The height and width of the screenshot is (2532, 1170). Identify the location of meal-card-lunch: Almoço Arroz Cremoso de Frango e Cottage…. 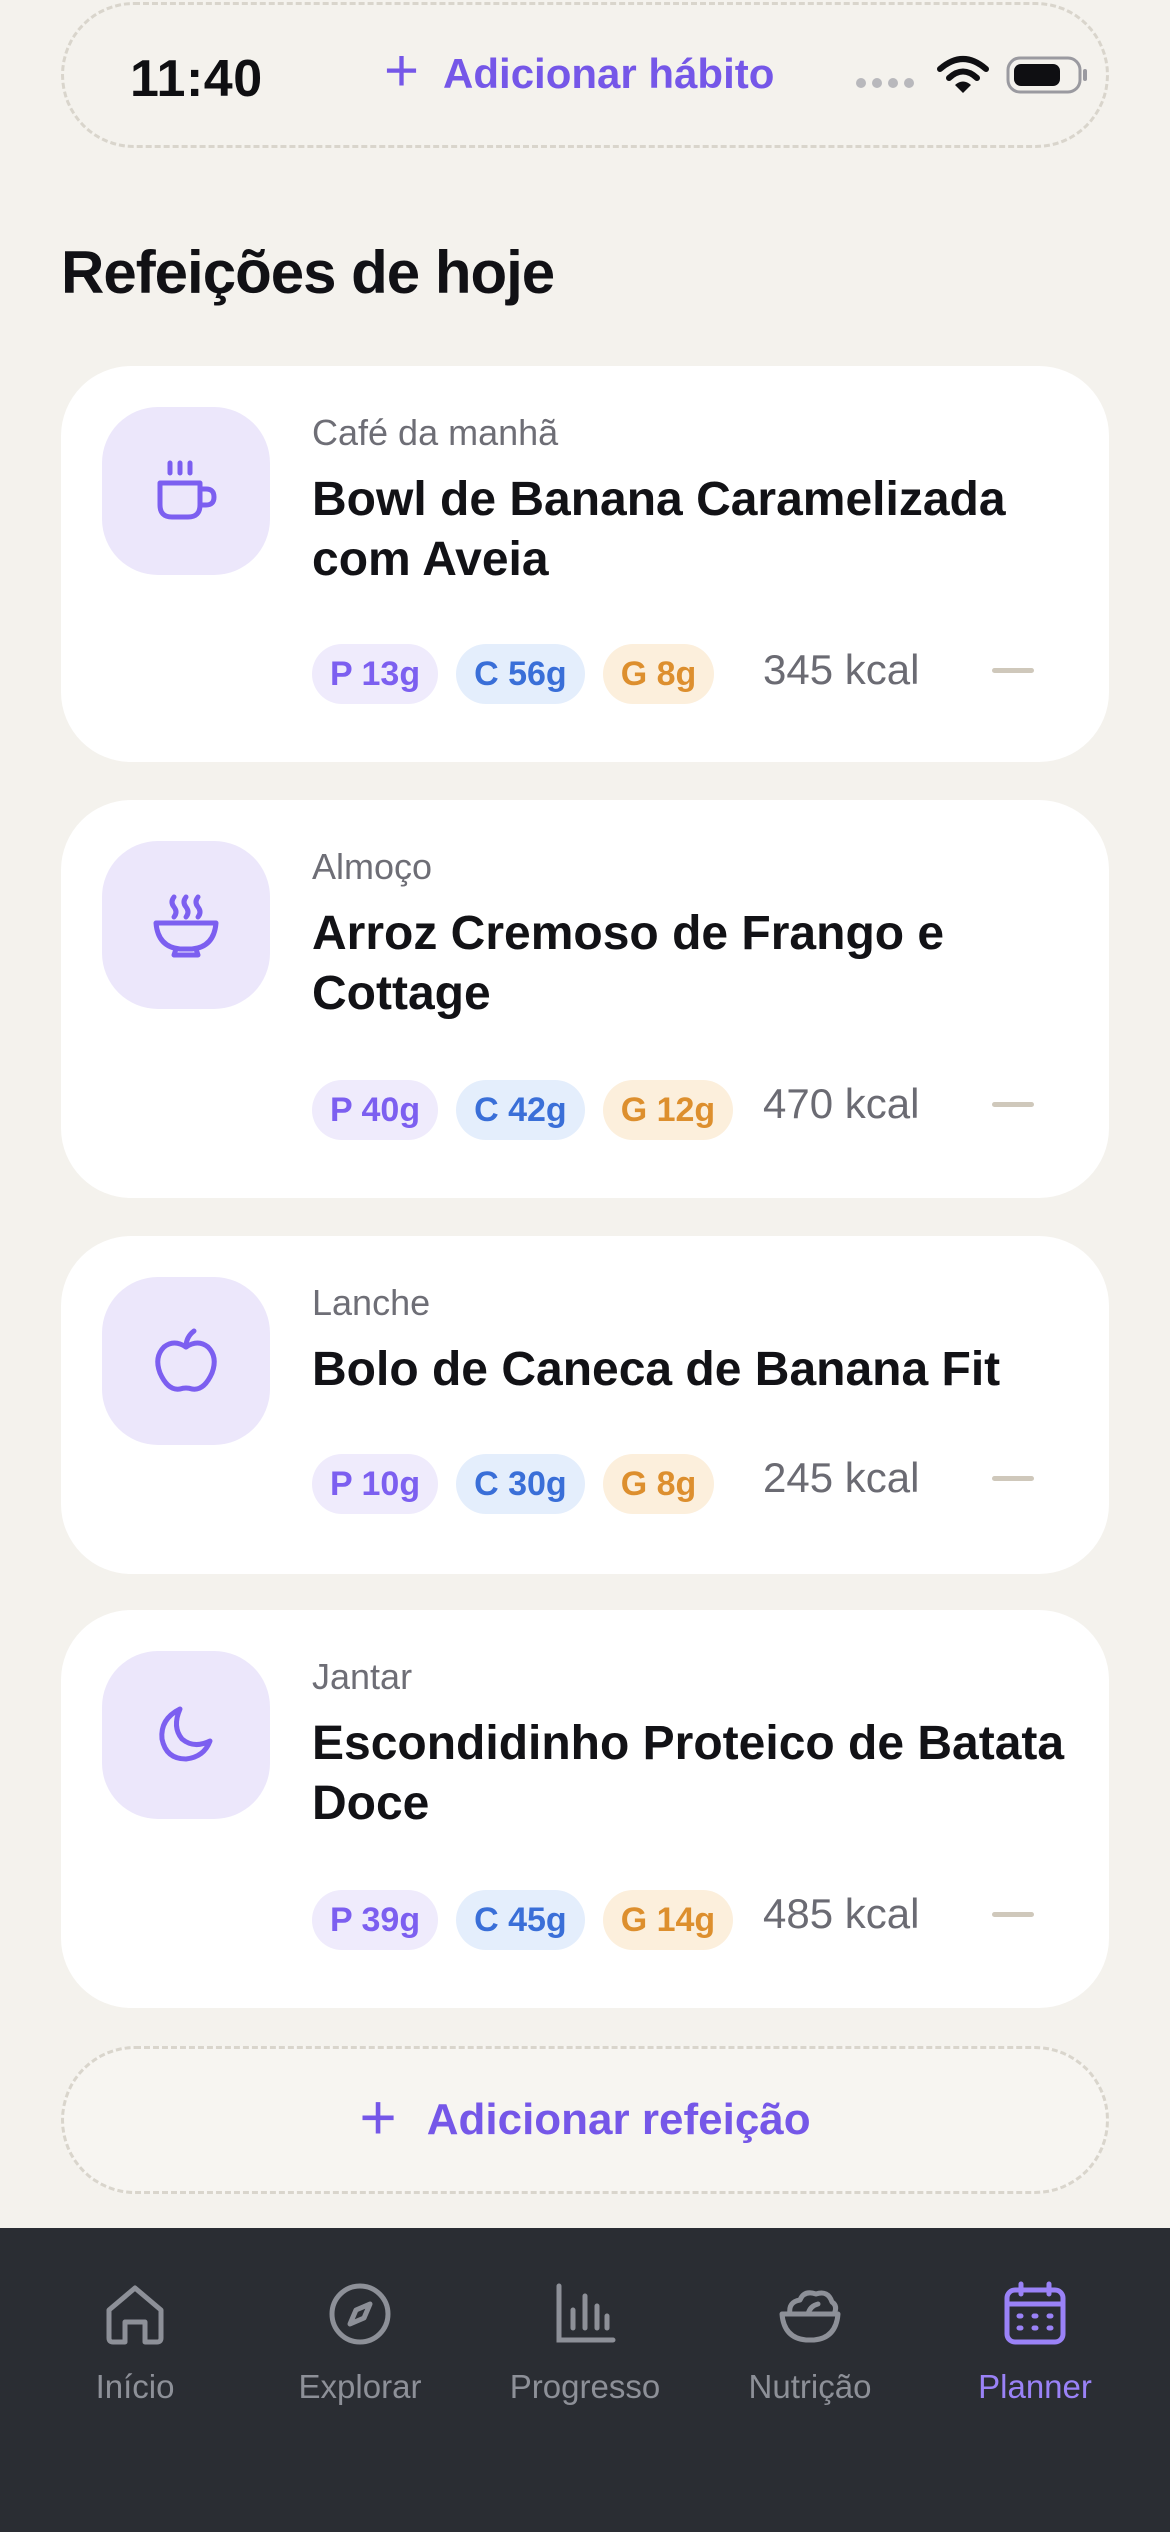
(585, 999).